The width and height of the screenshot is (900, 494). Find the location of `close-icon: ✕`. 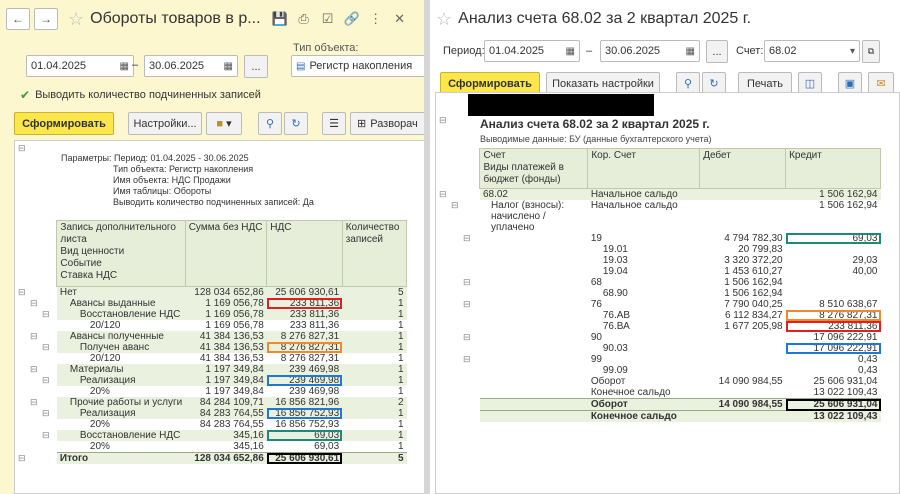

close-icon: ✕ is located at coordinates (400, 19).